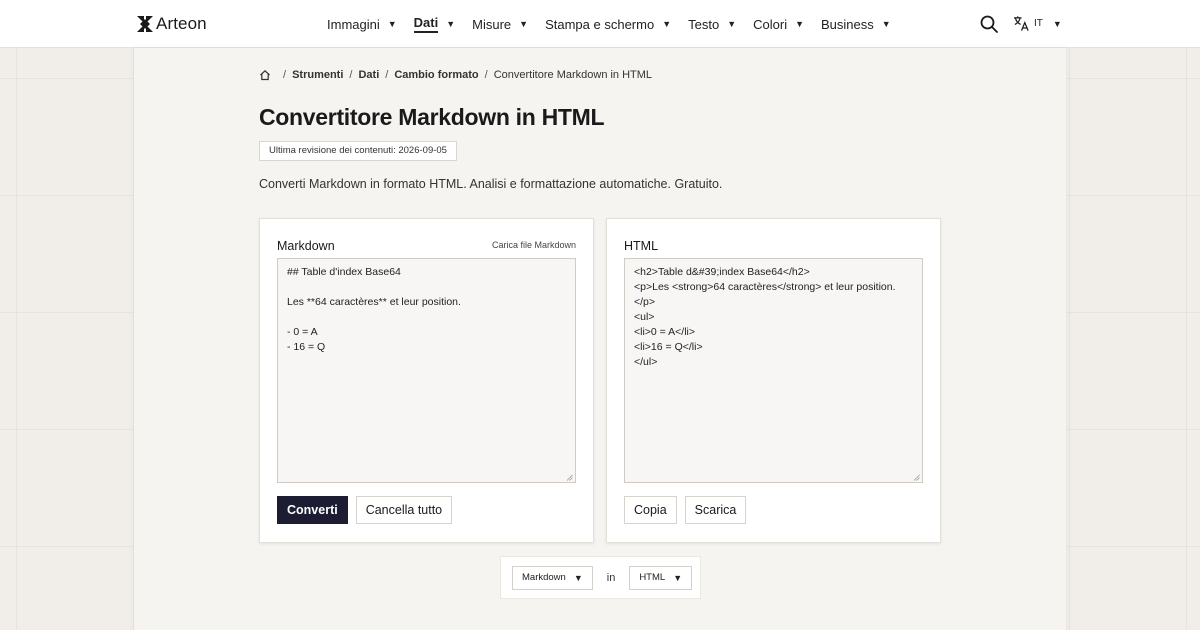 Image resolution: width=1200 pixels, height=630 pixels. Describe the element at coordinates (317, 75) in the screenshot. I see `breadcrumb-strumenti: Strumenti` at that location.